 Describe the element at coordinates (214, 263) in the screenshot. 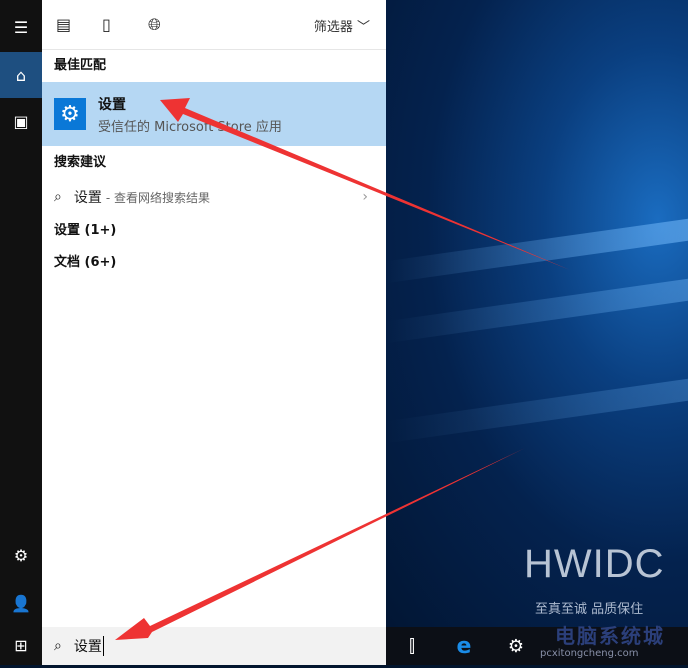

I see `group-documents: 文档 (6+)` at that location.